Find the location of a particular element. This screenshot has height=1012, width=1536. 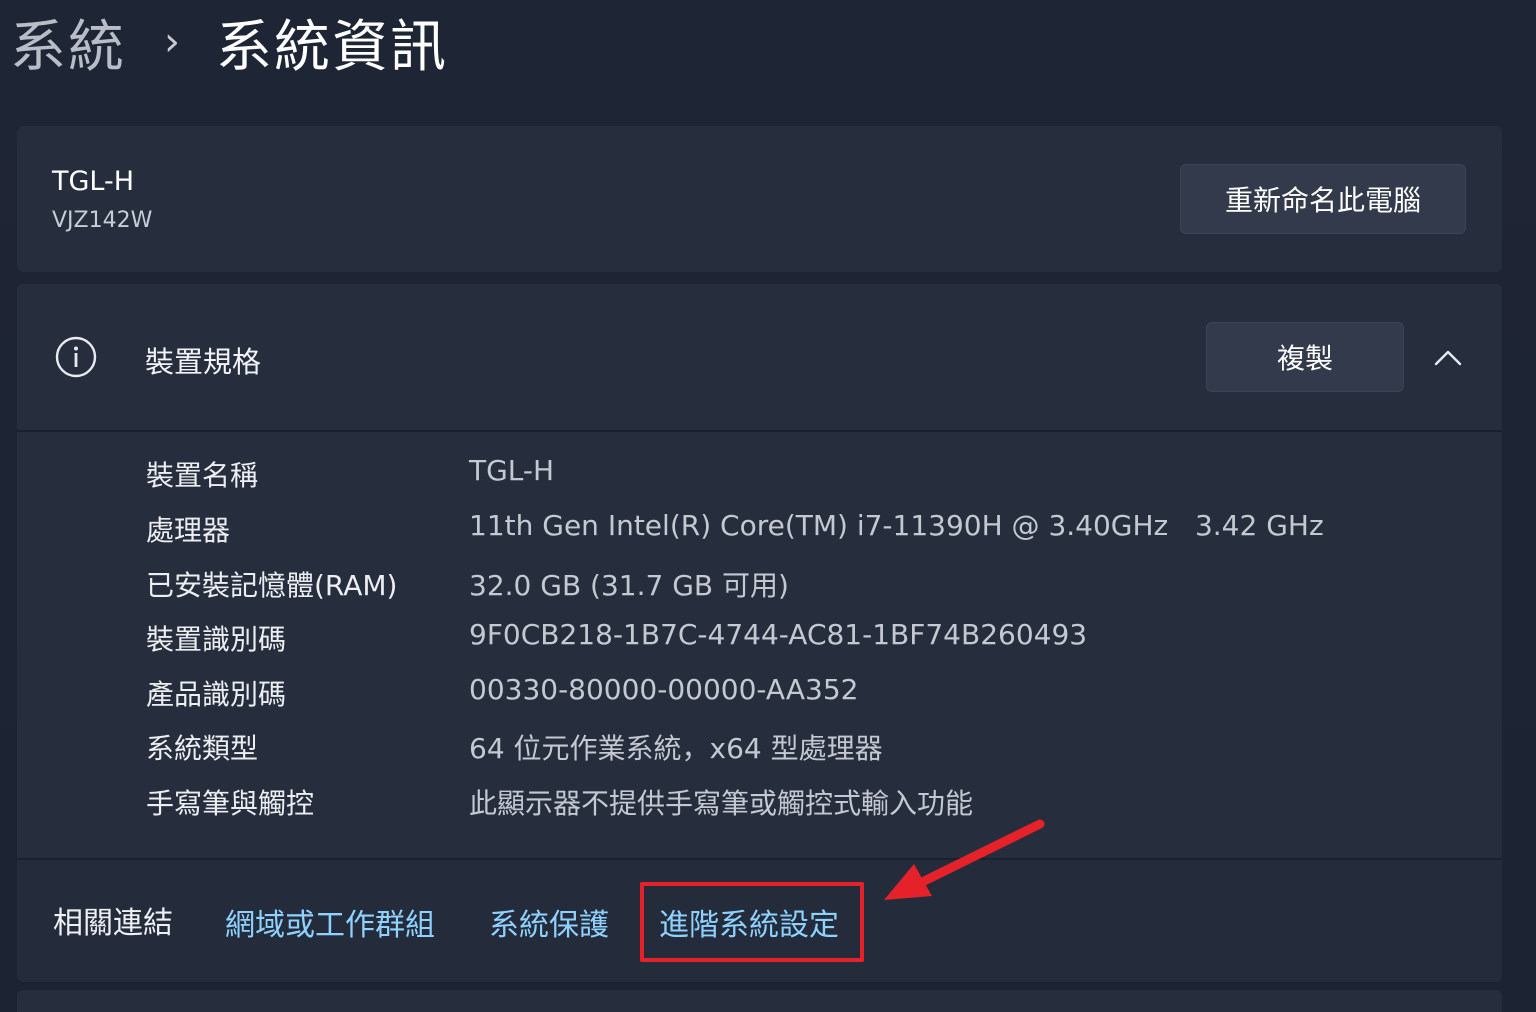

device-name: TGL-H is located at coordinates (93, 181).